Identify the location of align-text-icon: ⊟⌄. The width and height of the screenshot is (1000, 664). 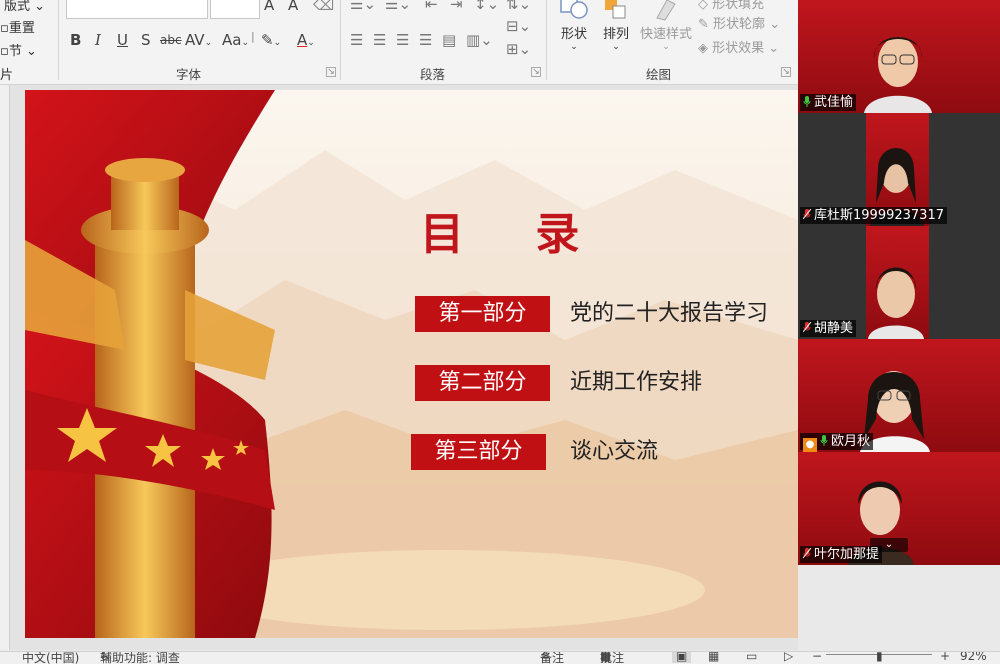
(518, 26).